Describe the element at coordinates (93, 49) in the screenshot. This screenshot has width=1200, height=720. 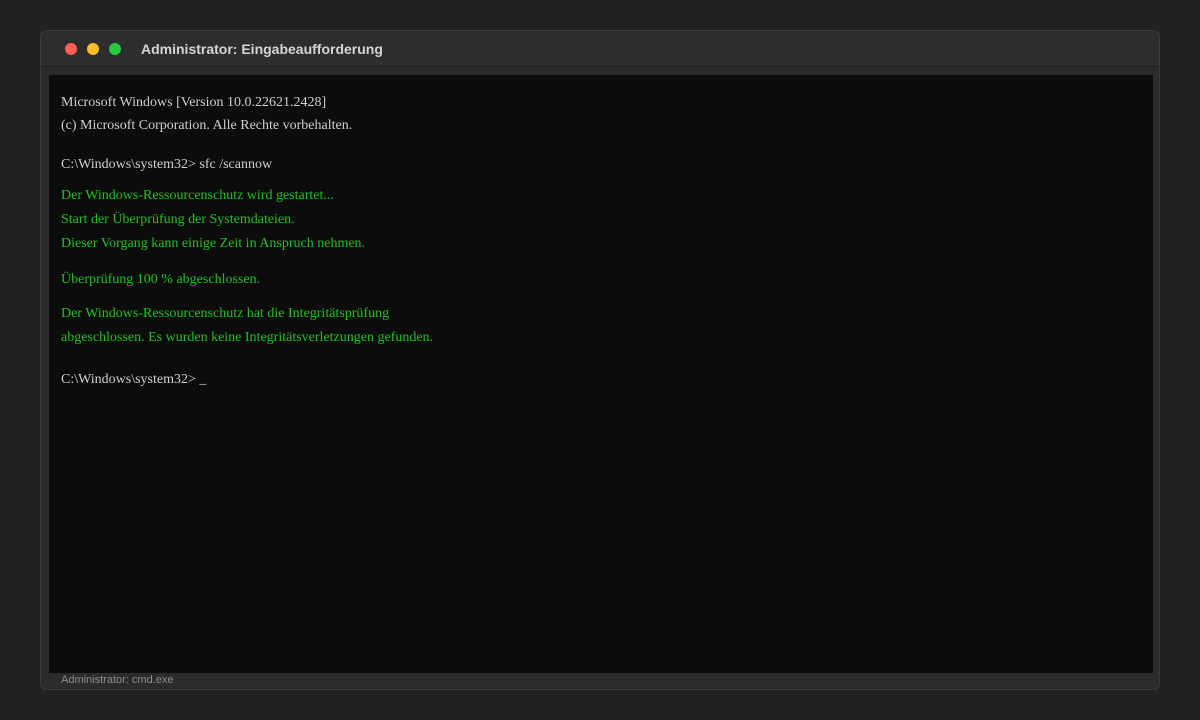
I see `minimize-button` at that location.